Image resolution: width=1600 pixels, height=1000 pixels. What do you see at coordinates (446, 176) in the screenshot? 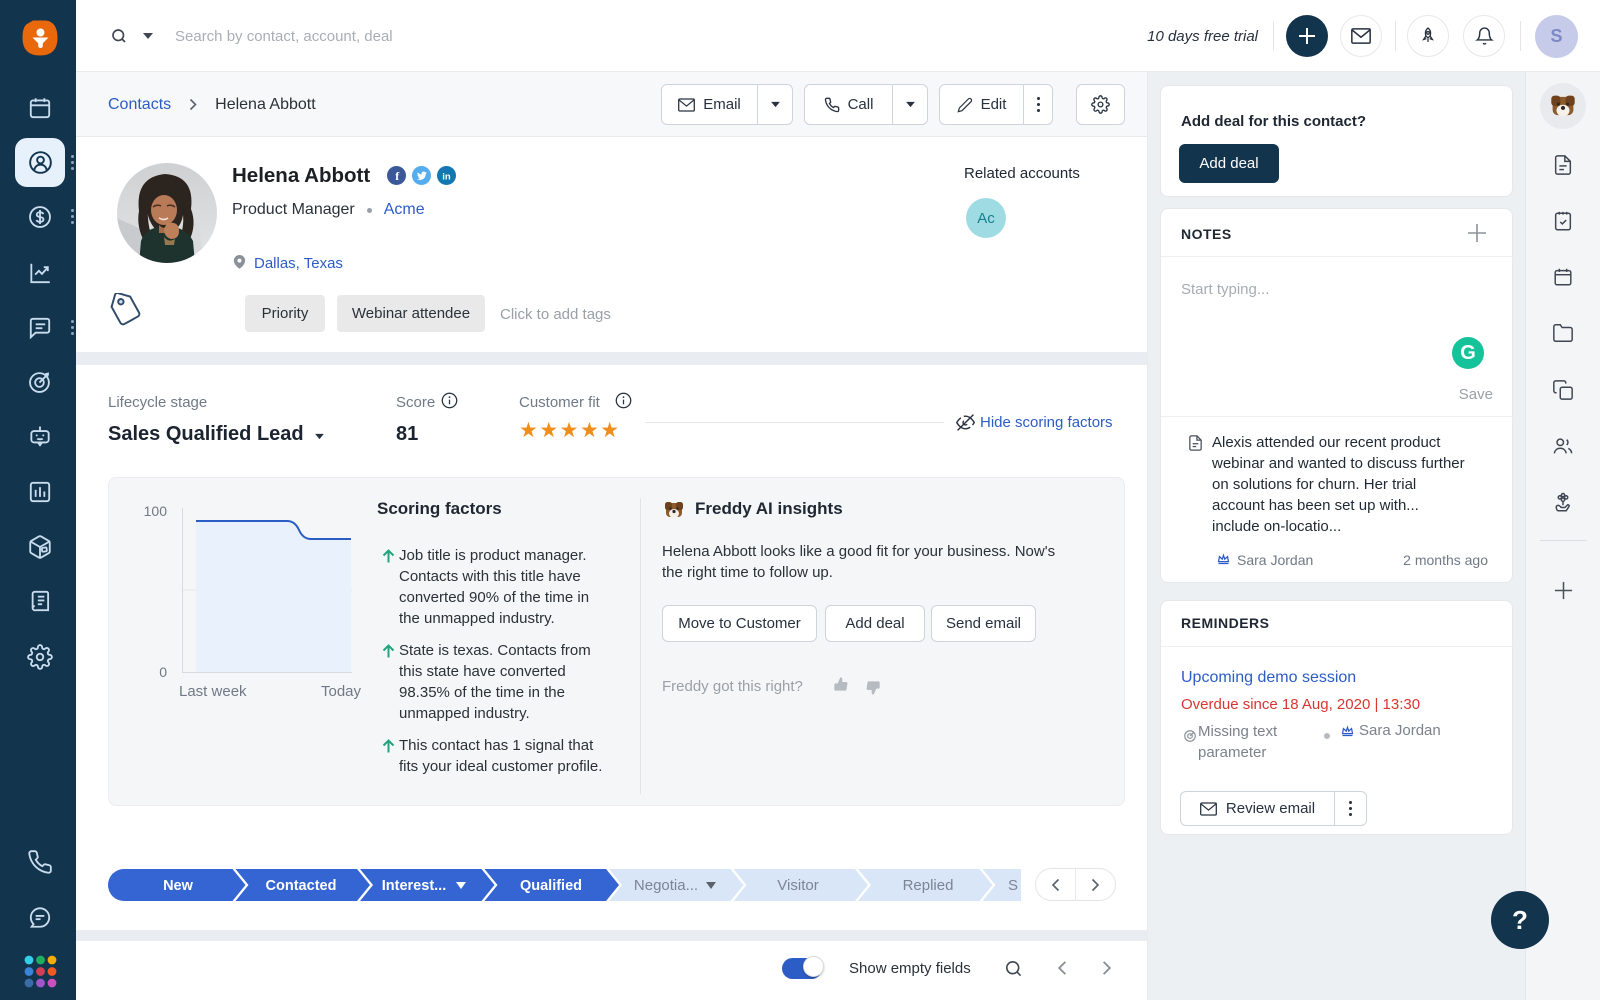
I see `svg-text: in` at bounding box center [446, 176].